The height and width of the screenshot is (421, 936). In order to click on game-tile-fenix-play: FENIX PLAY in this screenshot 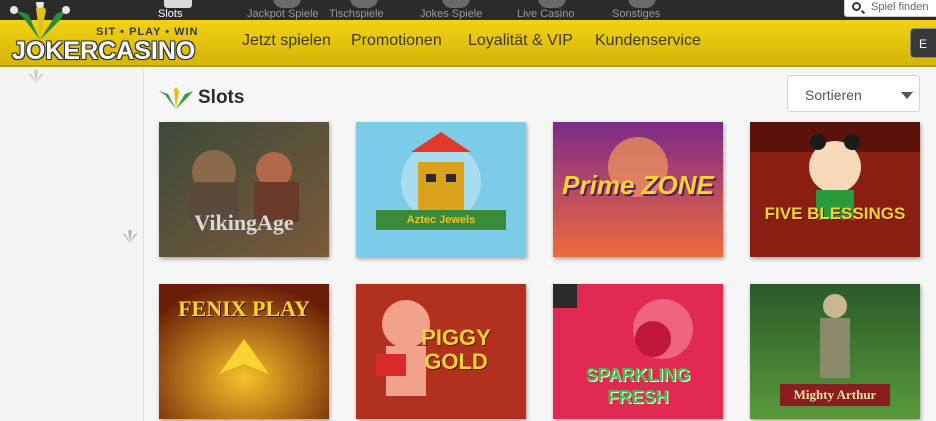, I will do `click(244, 351)`.